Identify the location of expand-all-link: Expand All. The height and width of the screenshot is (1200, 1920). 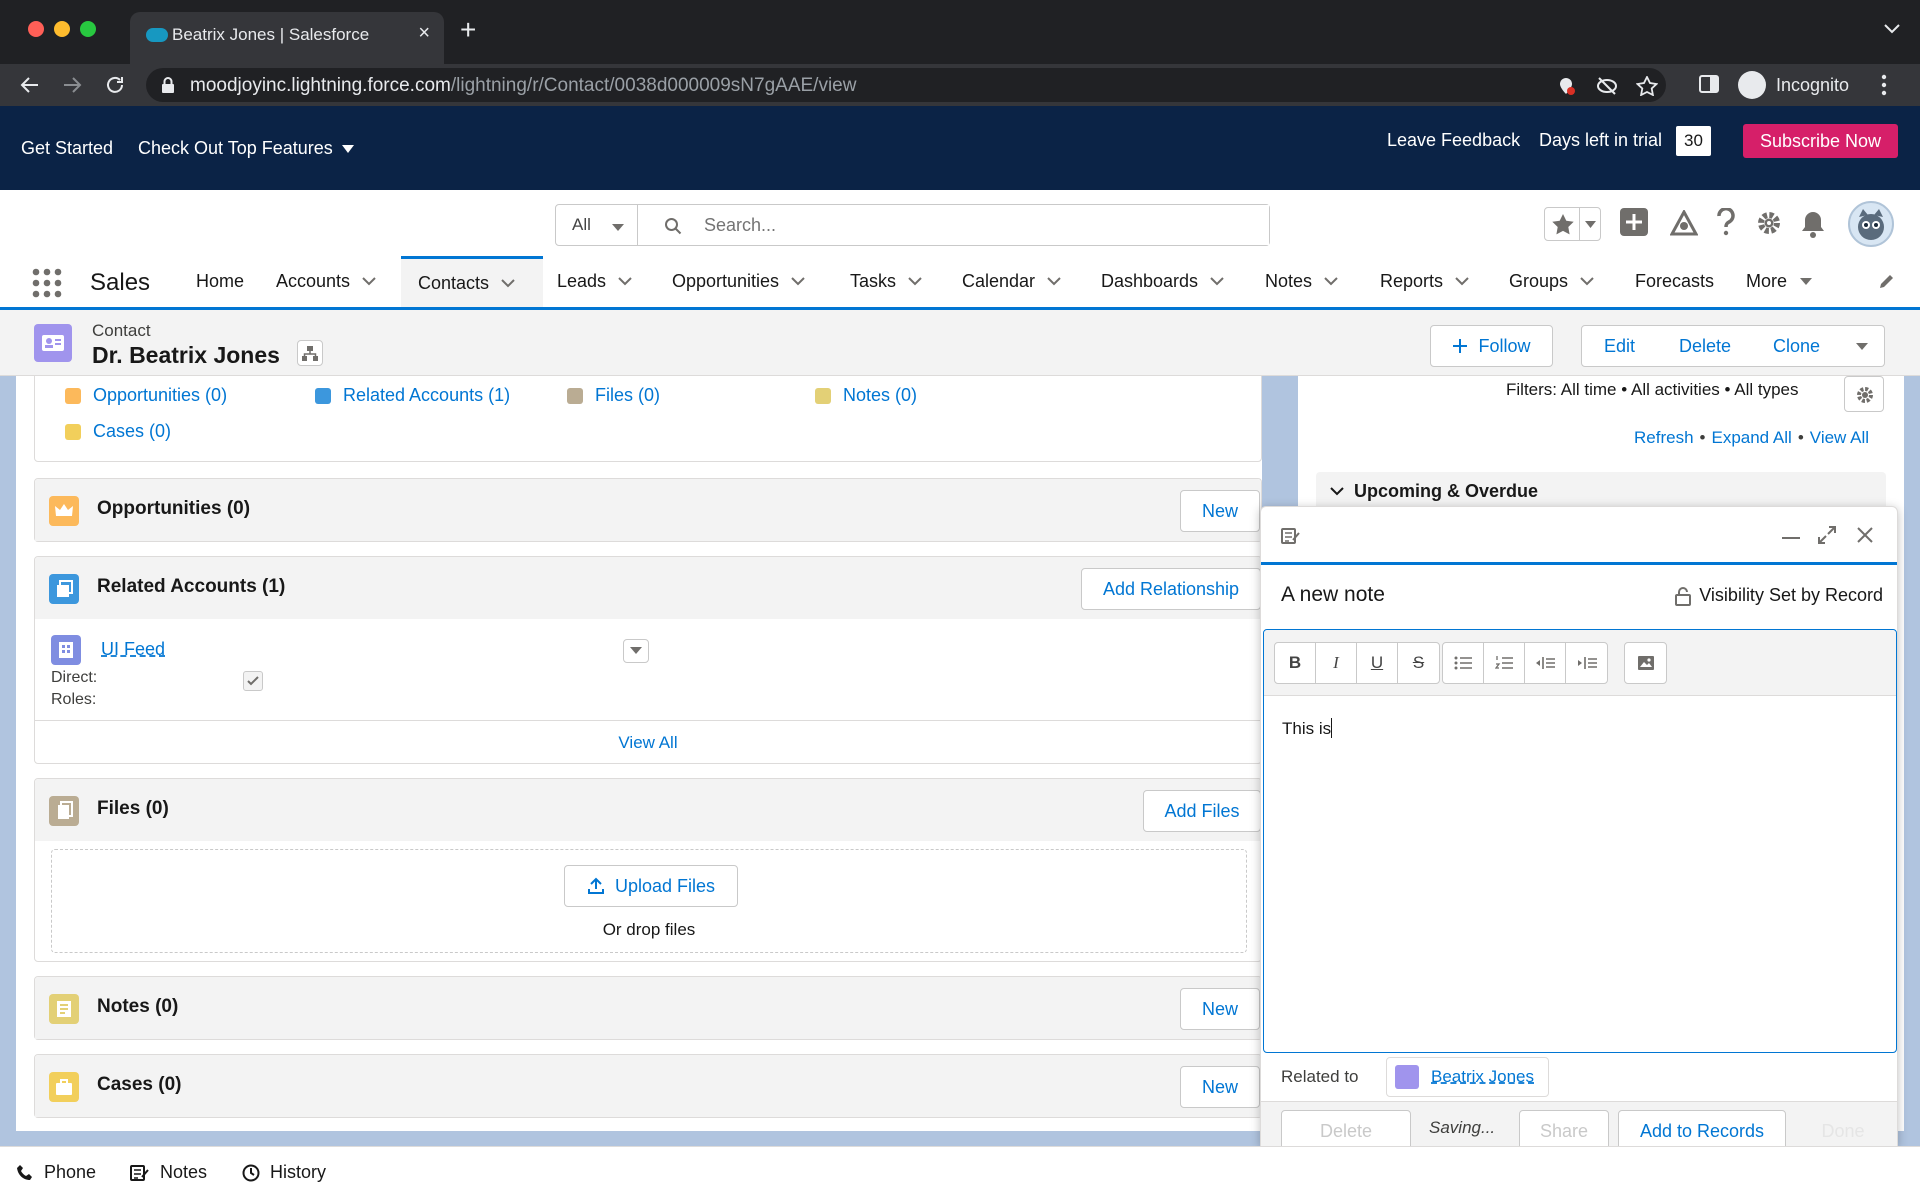
(1751, 438).